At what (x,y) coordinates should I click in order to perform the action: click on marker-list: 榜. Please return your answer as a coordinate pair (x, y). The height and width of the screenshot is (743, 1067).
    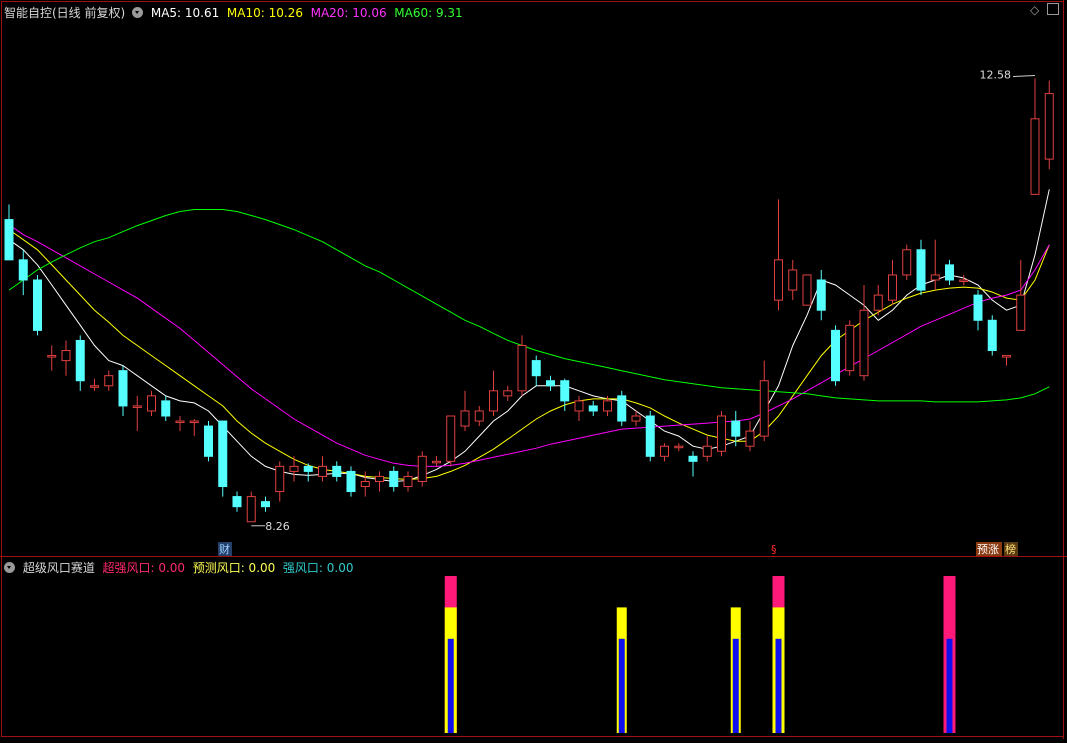
    Looking at the image, I should click on (1010, 549).